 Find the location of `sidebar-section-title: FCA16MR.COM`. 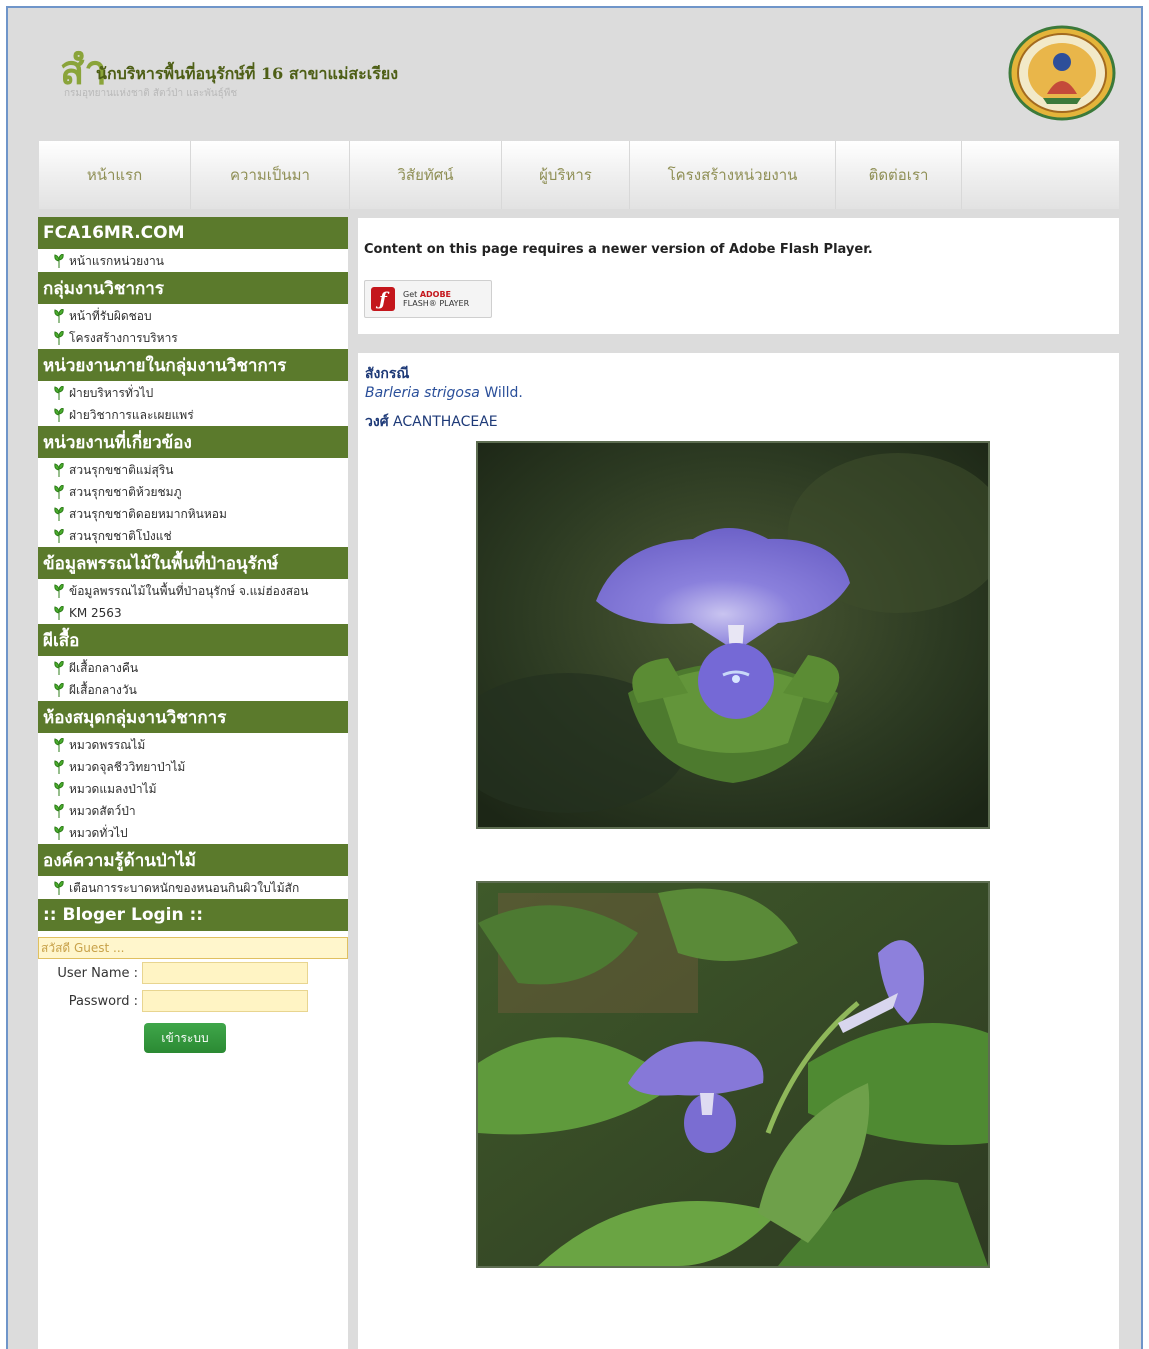

sidebar-section-title: FCA16MR.COM is located at coordinates (193, 233).